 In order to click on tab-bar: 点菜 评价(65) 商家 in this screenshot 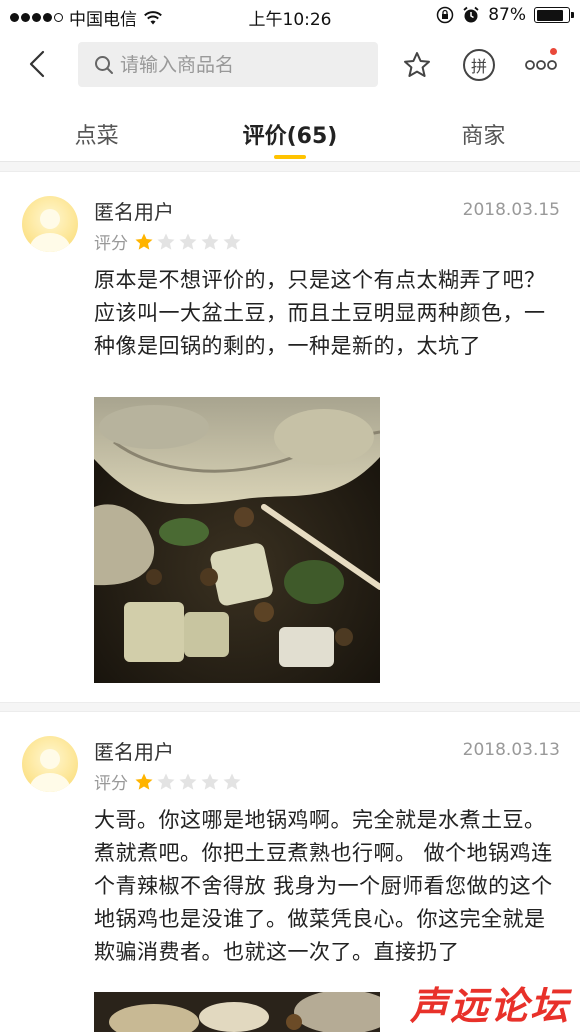, I will do `click(290, 130)`.